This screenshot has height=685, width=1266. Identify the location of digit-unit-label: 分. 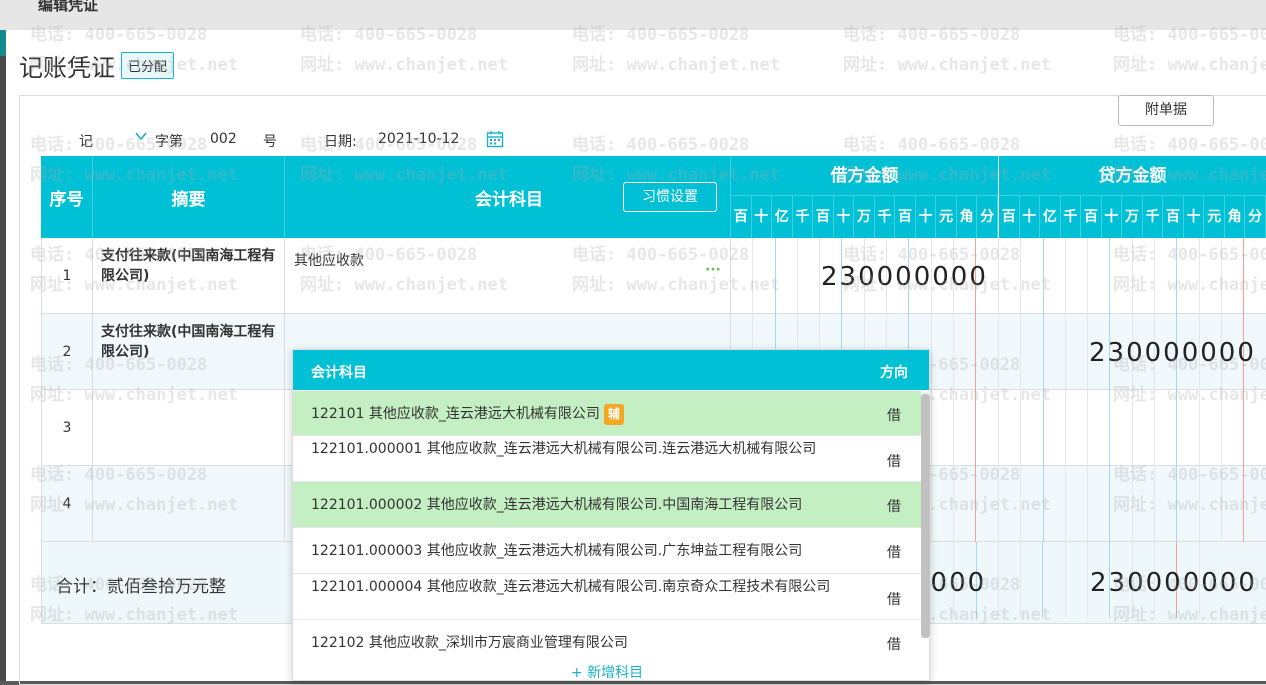
(1255, 217).